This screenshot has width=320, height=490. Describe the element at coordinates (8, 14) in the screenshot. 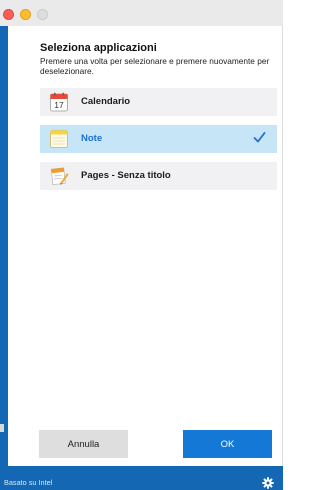

I see `close-window-button` at that location.